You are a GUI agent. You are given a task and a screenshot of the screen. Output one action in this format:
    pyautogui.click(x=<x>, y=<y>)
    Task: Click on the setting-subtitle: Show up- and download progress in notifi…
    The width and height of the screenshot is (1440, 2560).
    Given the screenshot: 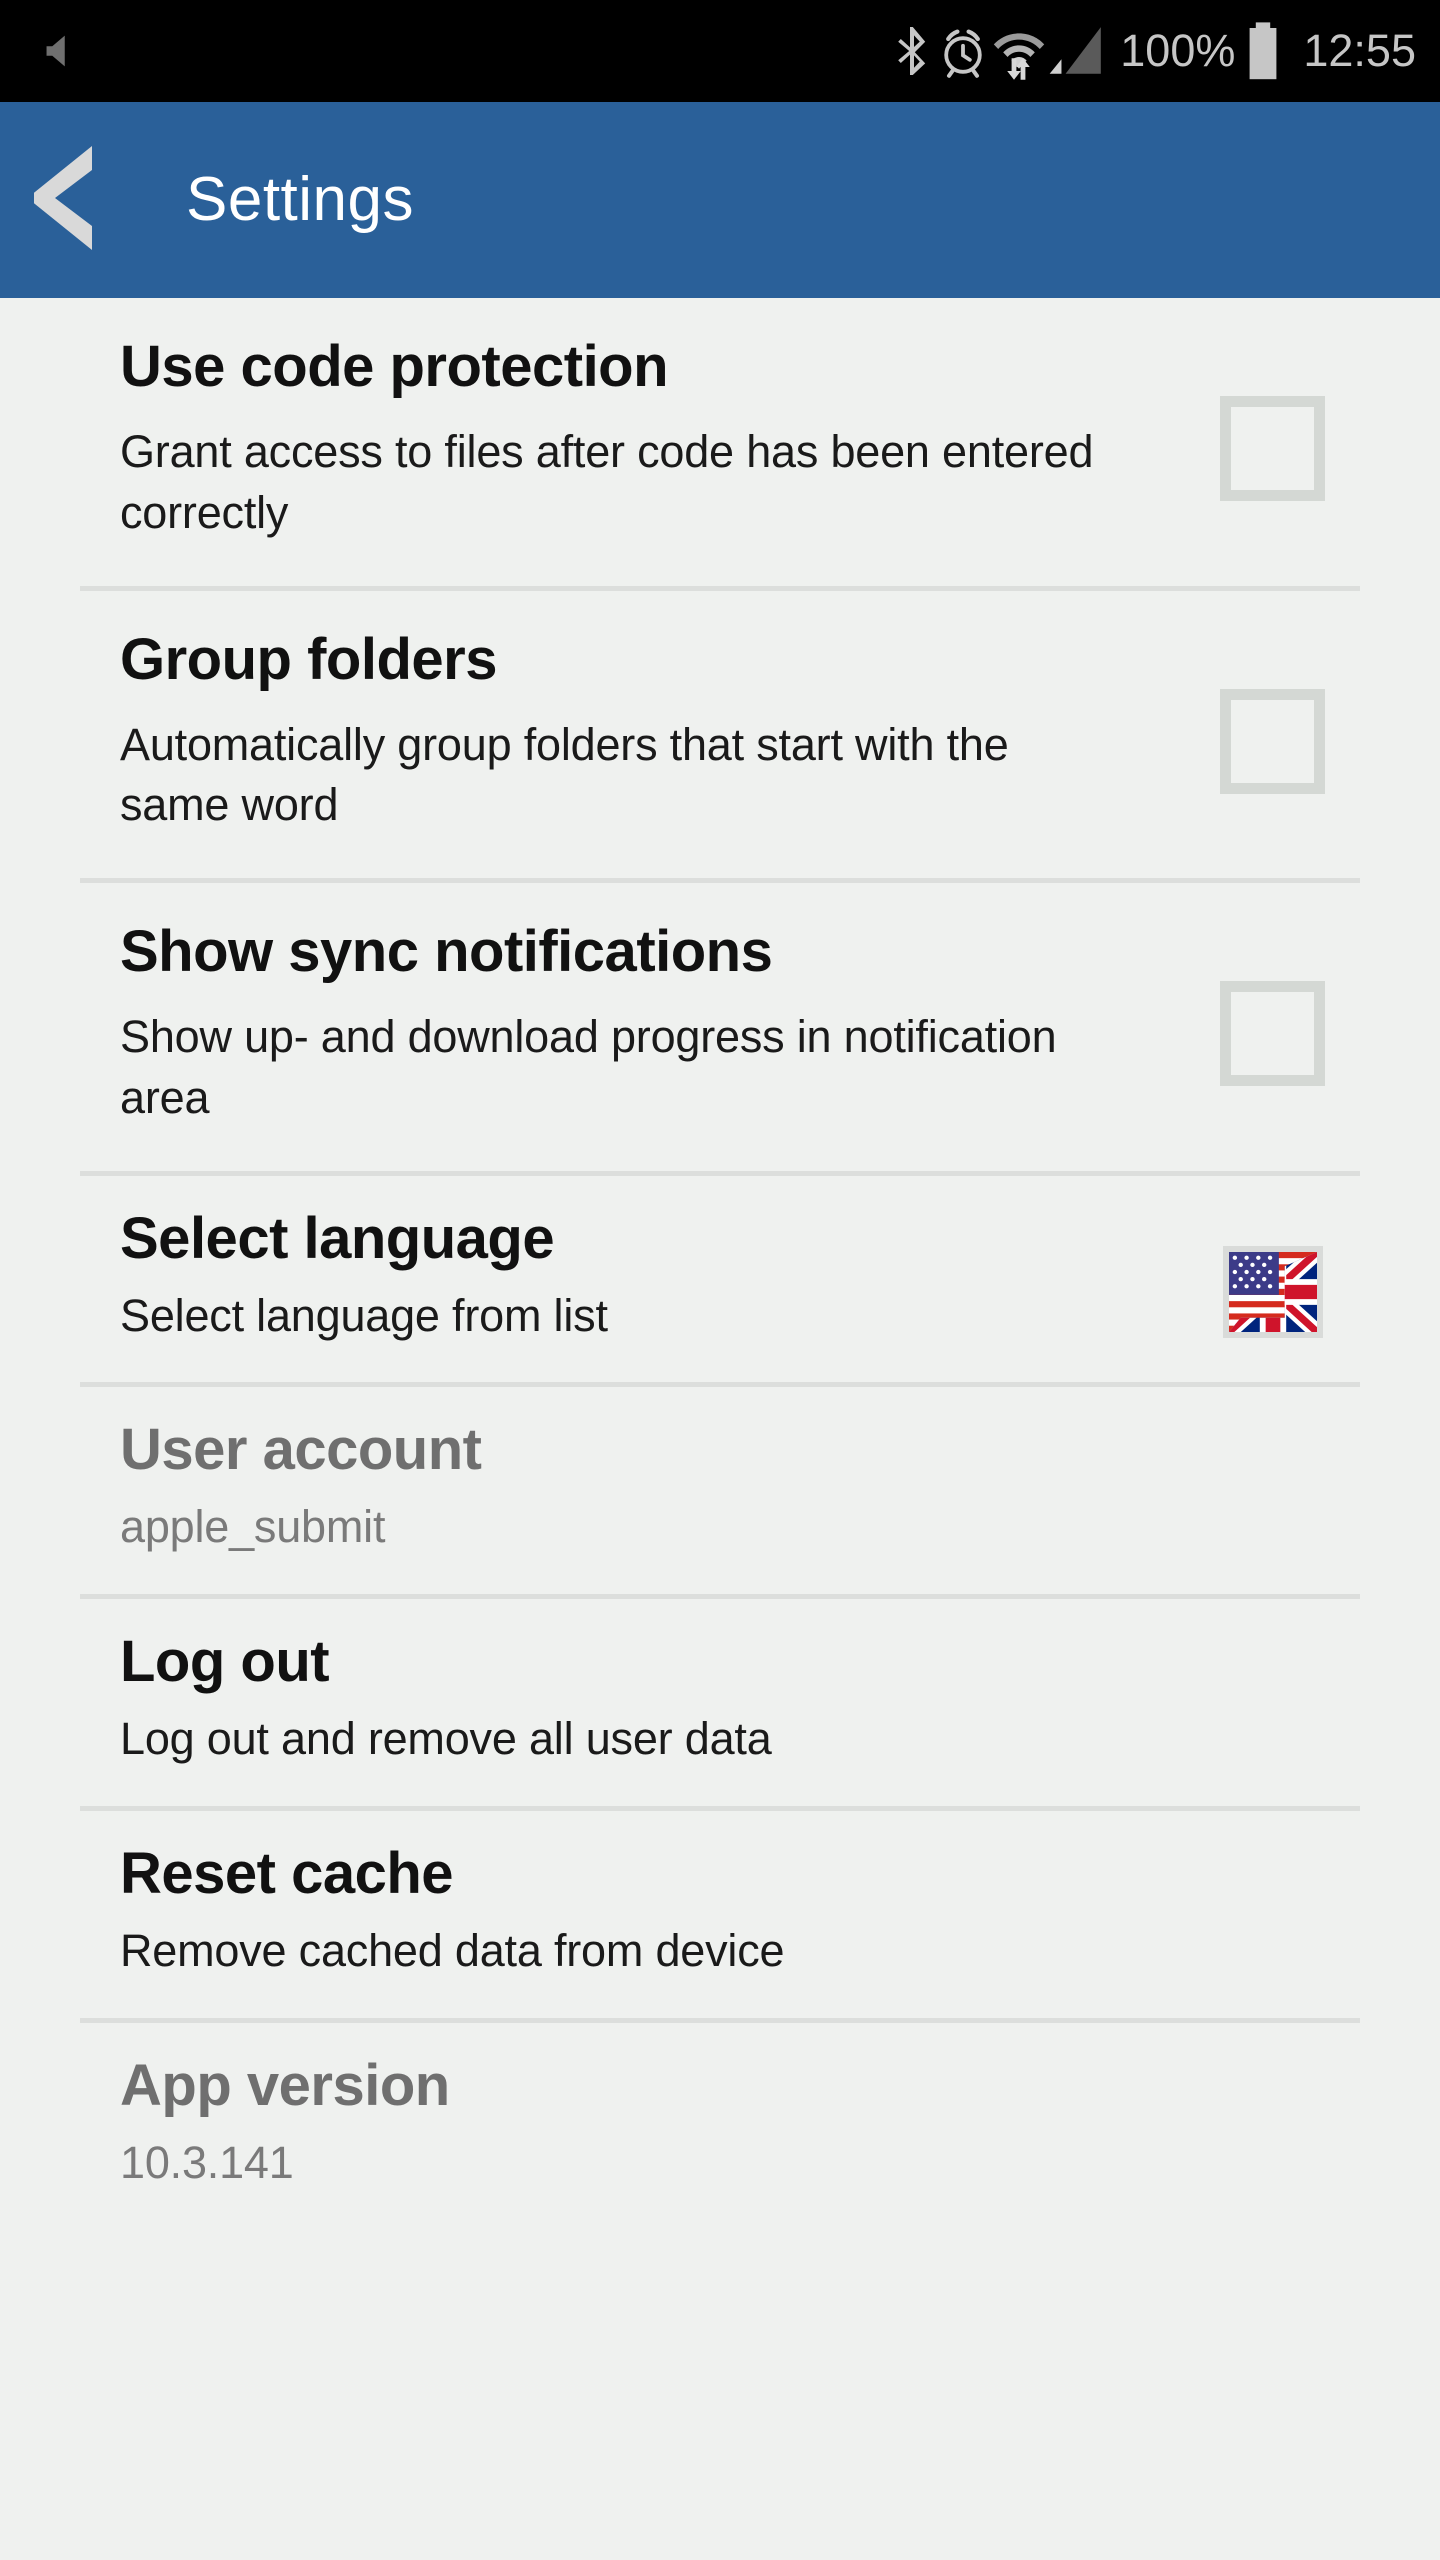 What is the action you would take?
    pyautogui.click(x=588, y=1067)
    